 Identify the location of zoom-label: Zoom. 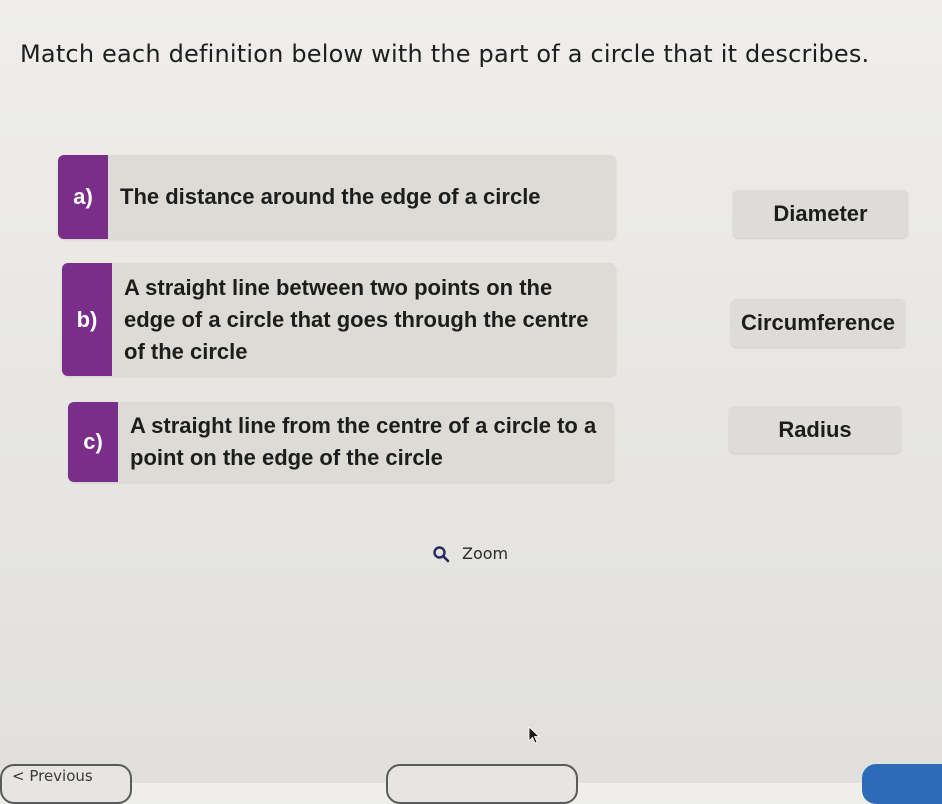
(485, 553).